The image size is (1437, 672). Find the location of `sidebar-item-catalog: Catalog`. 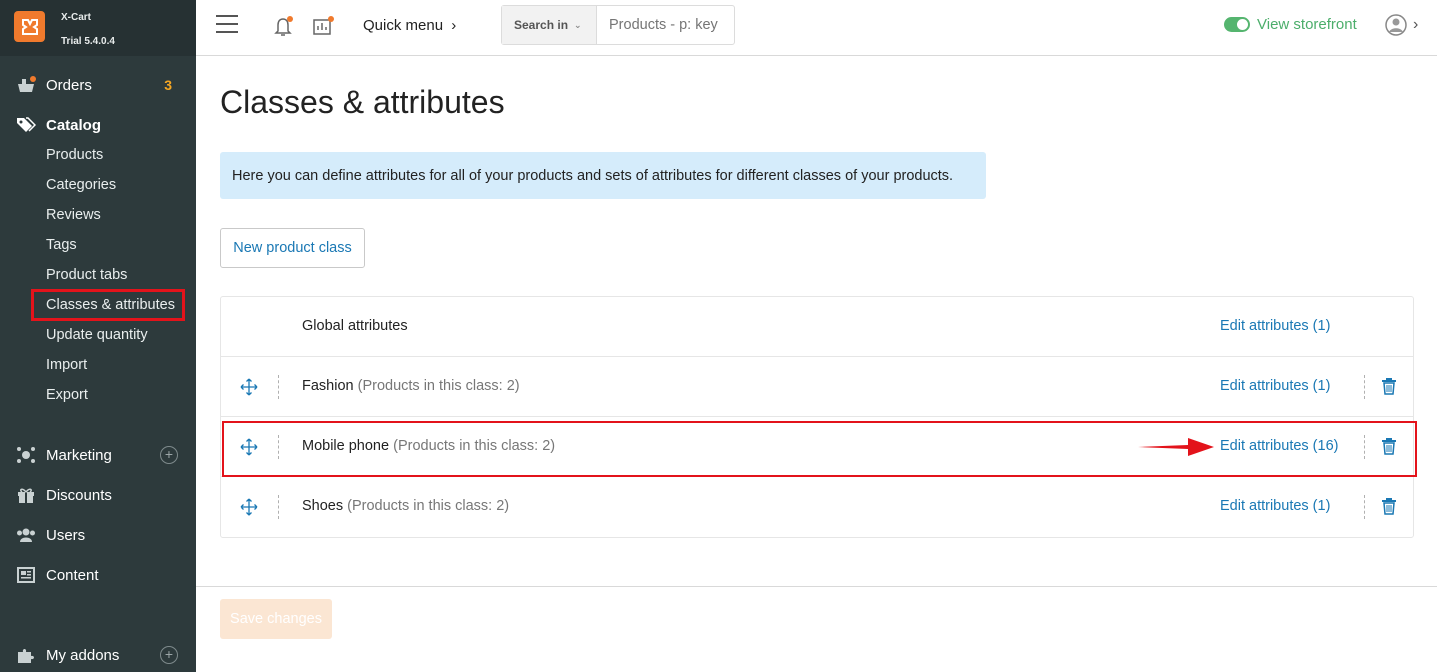

sidebar-item-catalog: Catalog is located at coordinates (98, 125).